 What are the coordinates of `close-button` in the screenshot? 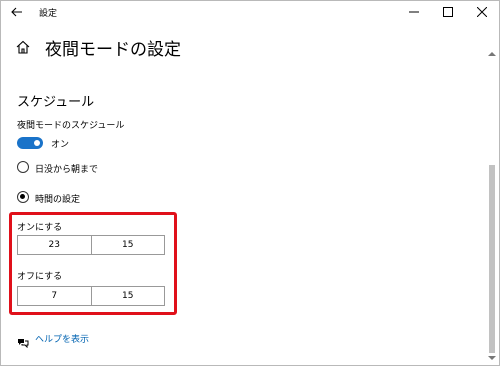 It's located at (482, 12).